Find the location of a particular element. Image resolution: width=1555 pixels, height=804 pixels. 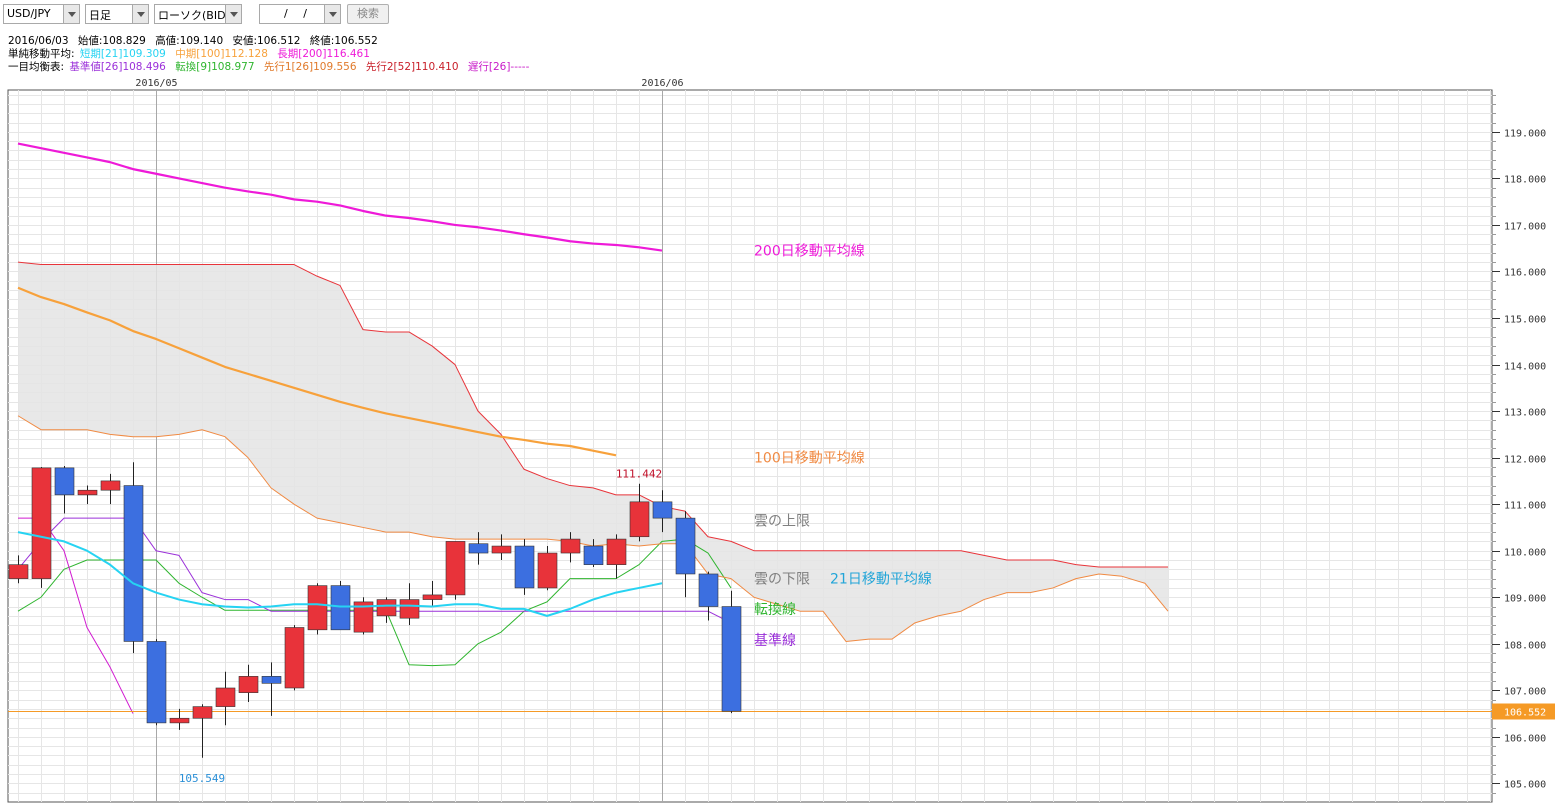

currency-pair-select: USD/JPY is located at coordinates (41, 14).